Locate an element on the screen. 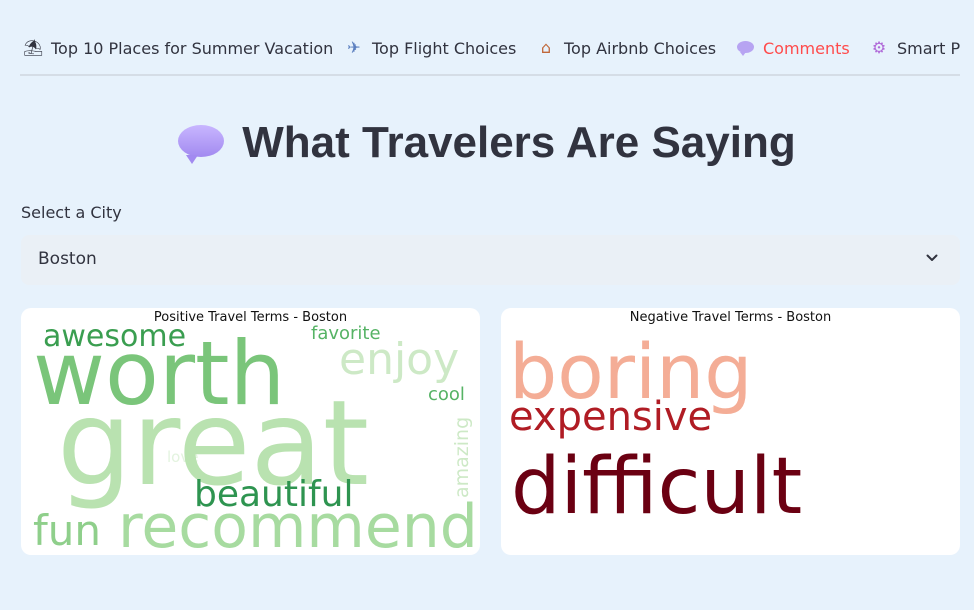  word: difficult is located at coordinates (657, 487).